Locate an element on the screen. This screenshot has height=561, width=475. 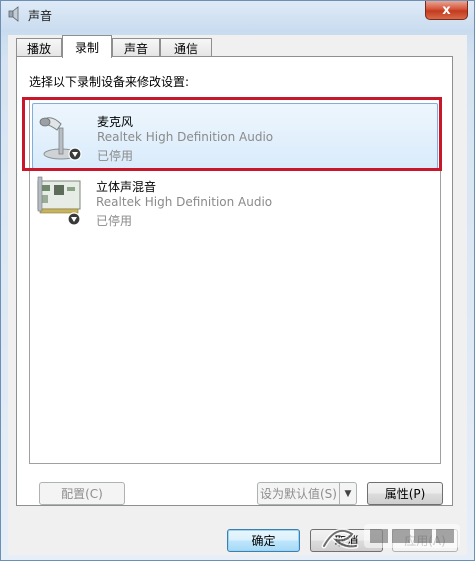
sound-card-icon is located at coordinates (59, 201).